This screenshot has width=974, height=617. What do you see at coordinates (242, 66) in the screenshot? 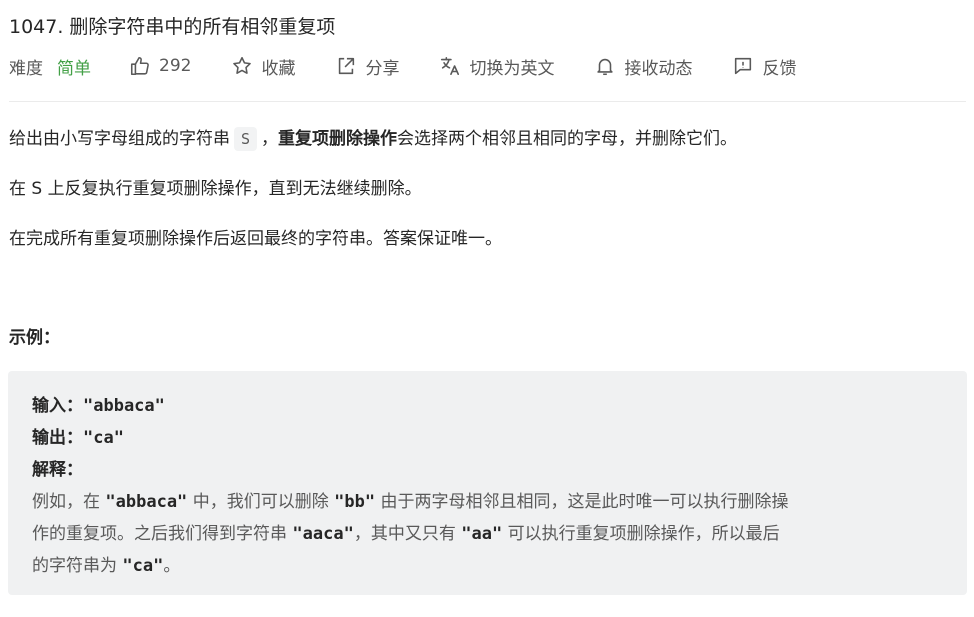
I see `star-icon` at bounding box center [242, 66].